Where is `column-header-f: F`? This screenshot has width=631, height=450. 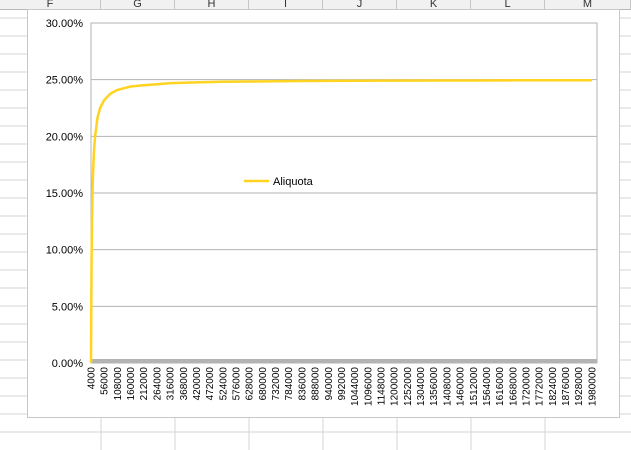
column-header-f: F is located at coordinates (50, 4).